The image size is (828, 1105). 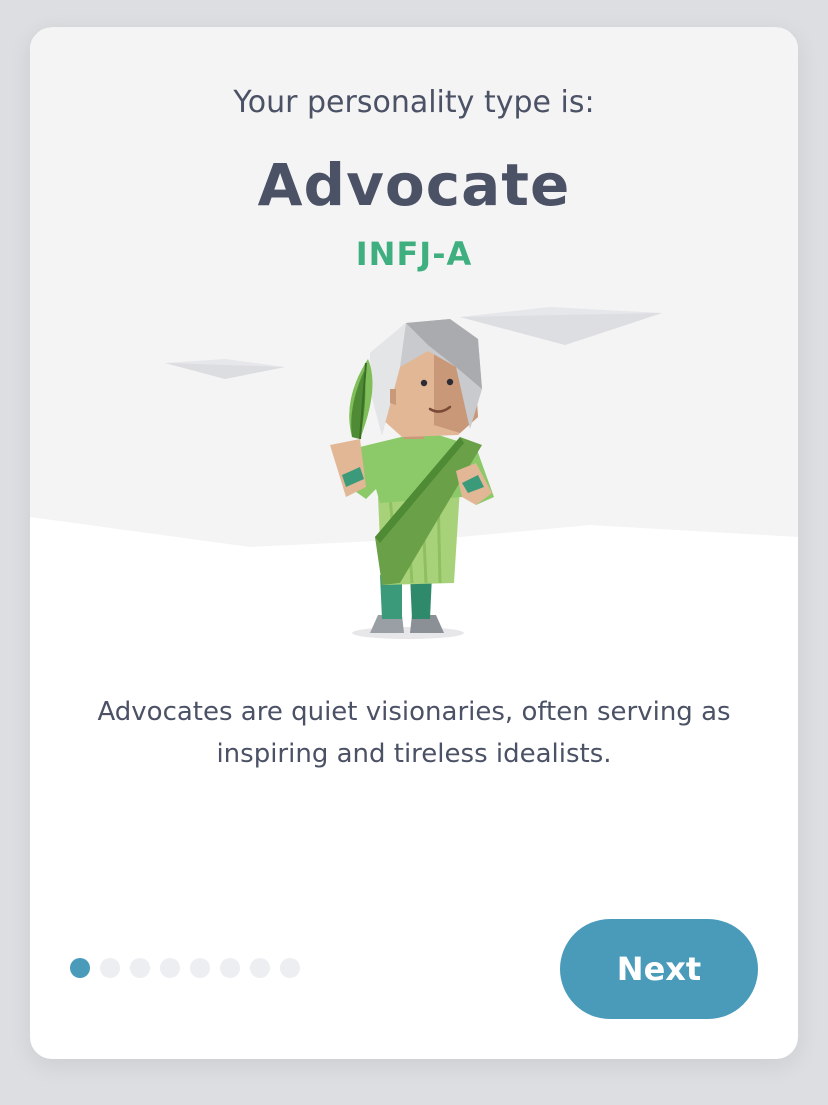 I want to click on personality-type-code: INFJ-A, so click(x=414, y=254).